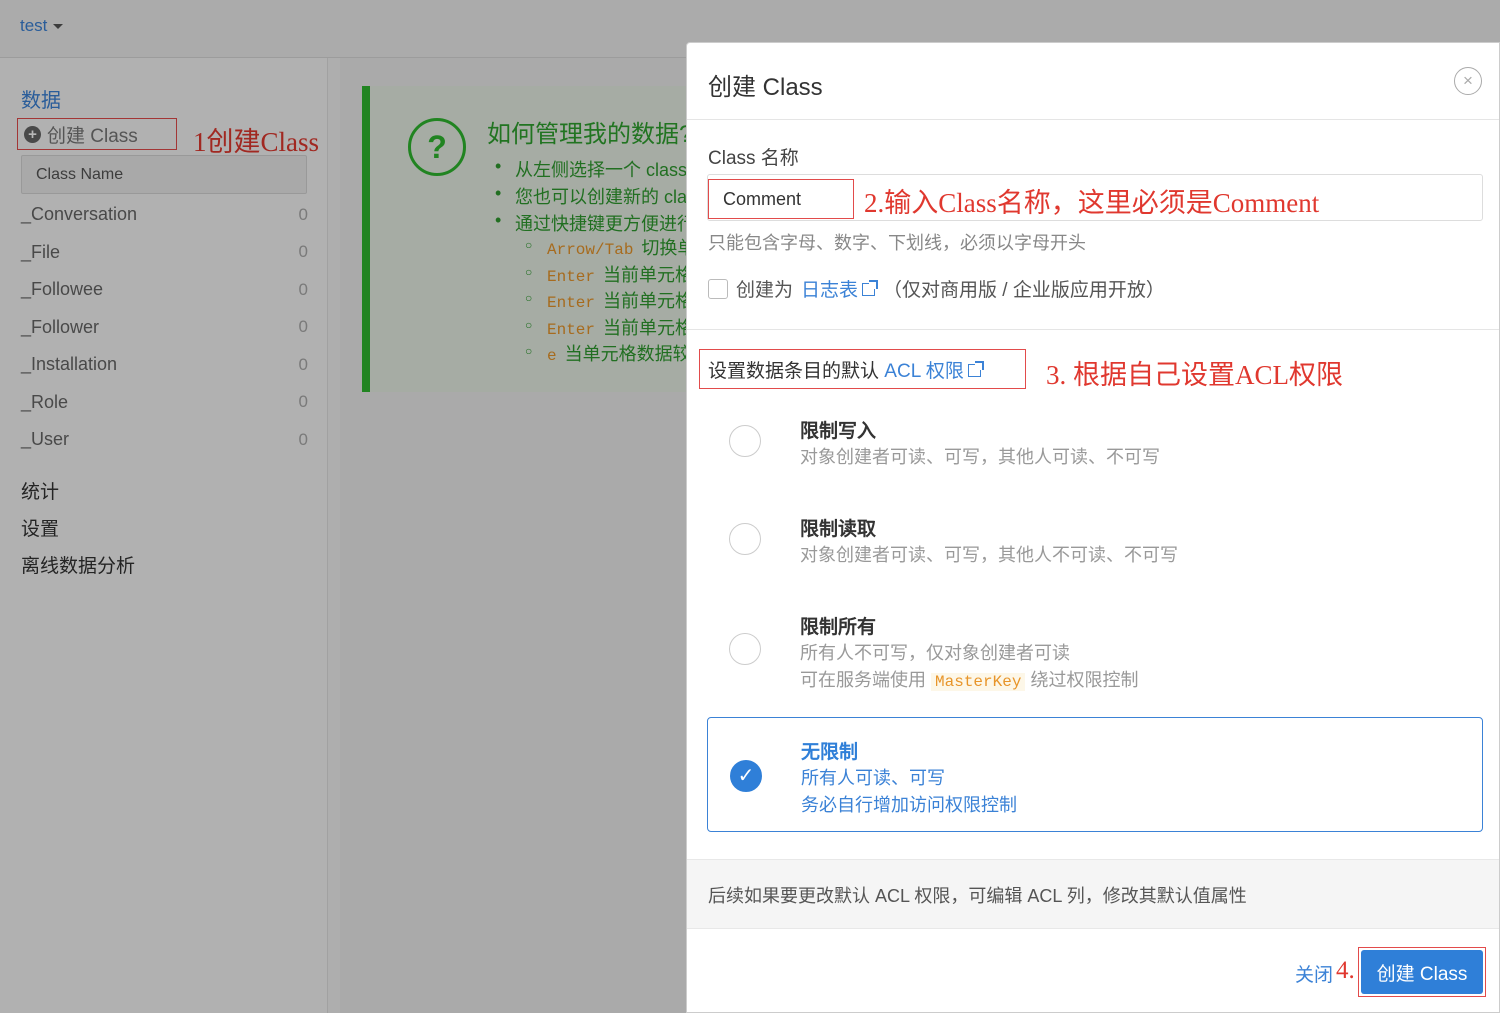 Image resolution: width=1500 pixels, height=1013 pixels. I want to click on acl-option-restrict-write: 限制写入 对象创建者可读、可写，其他人可读、不可写, so click(1095, 440).